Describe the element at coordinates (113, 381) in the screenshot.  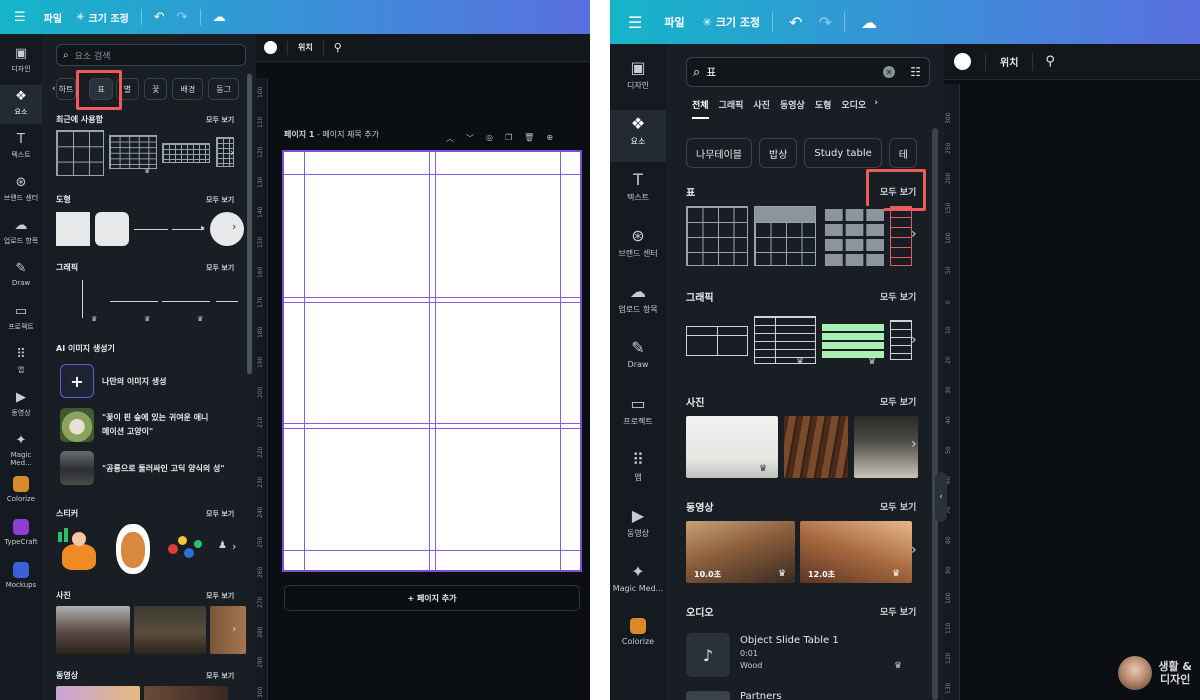
I see `ai-generate-own: + 나만의 이미지 생성` at that location.